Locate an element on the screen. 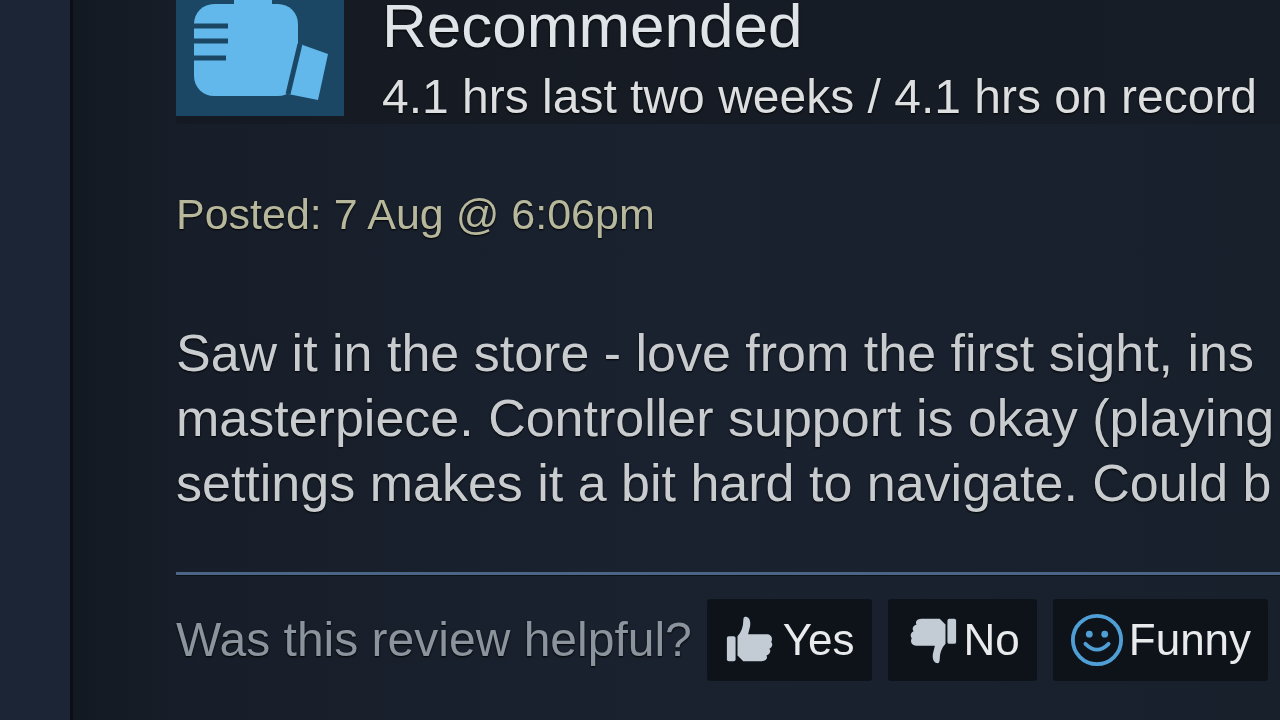 This screenshot has width=1280, height=720. playtime-text: 4.1 hrs last two weeks / 4.1 hrs on record is located at coordinates (820, 97).